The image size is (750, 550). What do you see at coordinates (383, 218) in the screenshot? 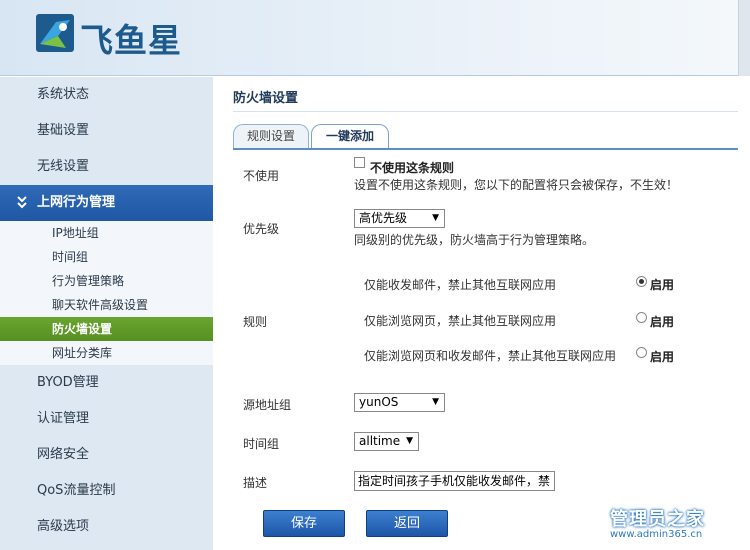
I see `priority-select-value: 高优先级` at bounding box center [383, 218].